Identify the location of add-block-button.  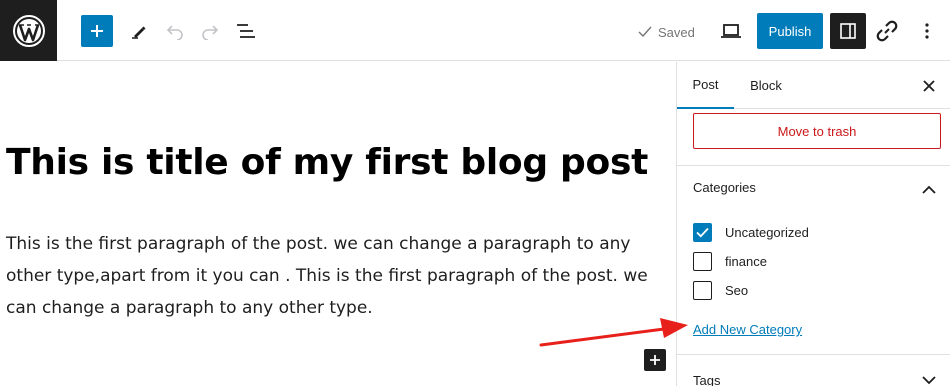
(97, 31).